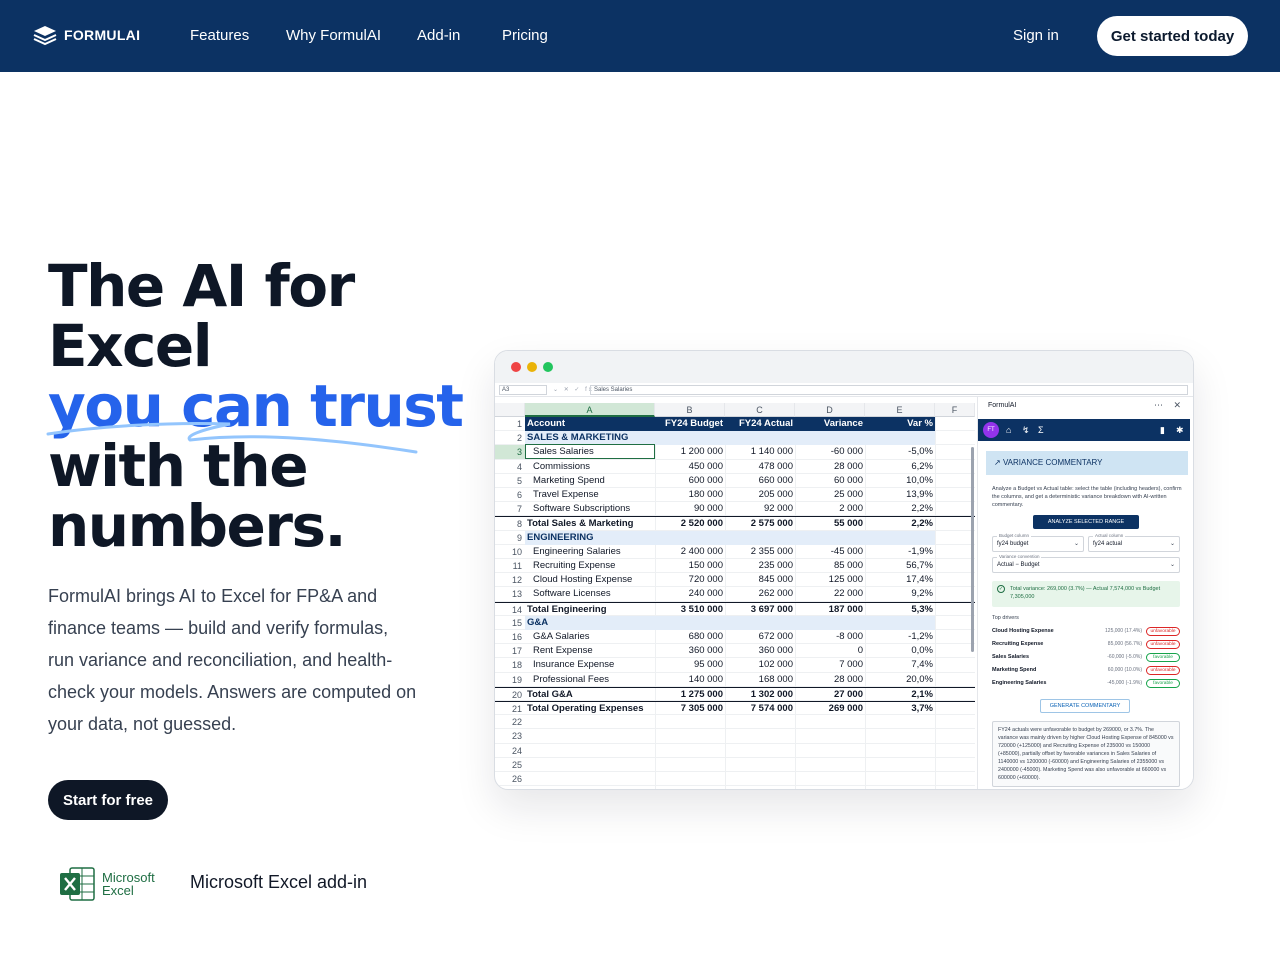  Describe the element at coordinates (830, 495) in the screenshot. I see `cell-d: 25 000` at that location.